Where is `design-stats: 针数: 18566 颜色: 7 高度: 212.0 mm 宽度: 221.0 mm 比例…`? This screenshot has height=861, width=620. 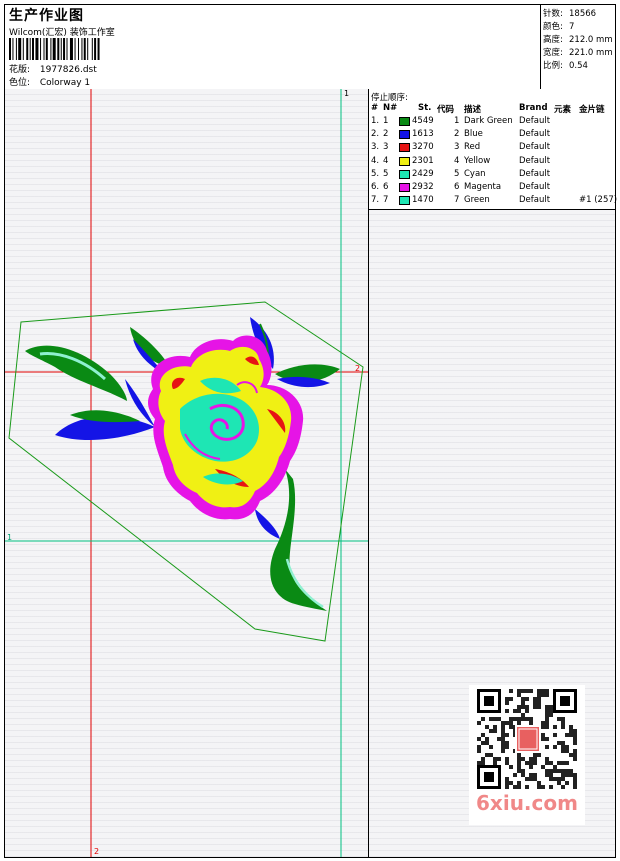 design-stats: 针数: 18566 颜色: 7 高度: 212.0 mm 宽度: 221.0 mm 比例… is located at coordinates (578, 47).